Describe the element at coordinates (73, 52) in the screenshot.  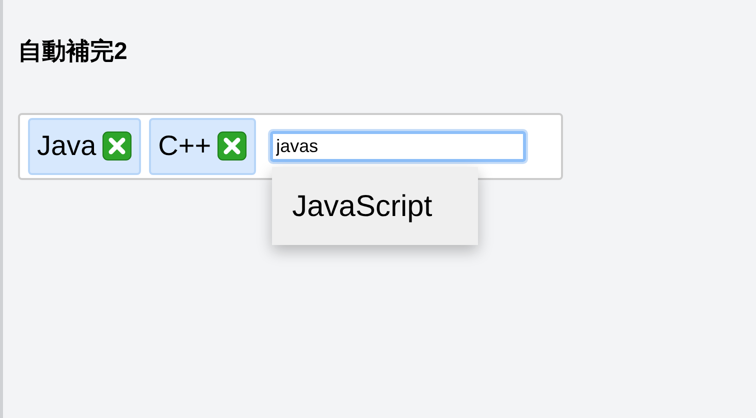
I see `page-title: 自動補完2` at that location.